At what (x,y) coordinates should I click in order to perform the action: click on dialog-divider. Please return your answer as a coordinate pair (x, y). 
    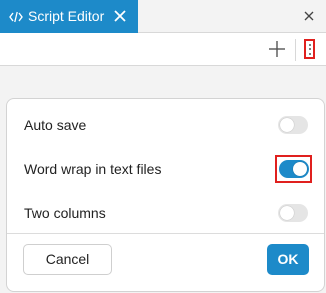
    Looking at the image, I should click on (165, 233).